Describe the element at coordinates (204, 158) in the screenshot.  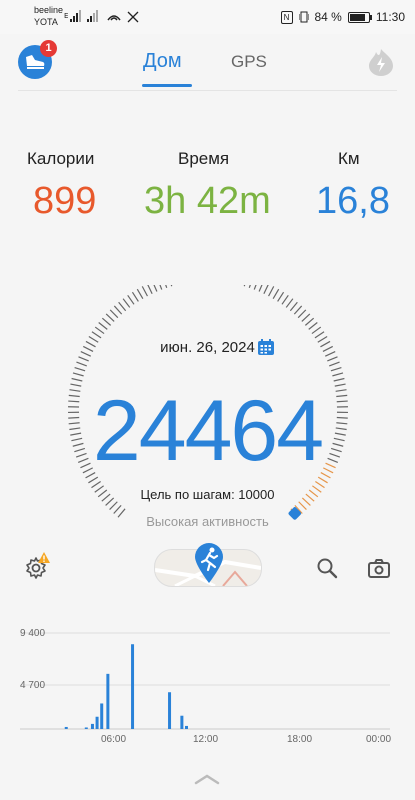
I see `time-label: Время` at that location.